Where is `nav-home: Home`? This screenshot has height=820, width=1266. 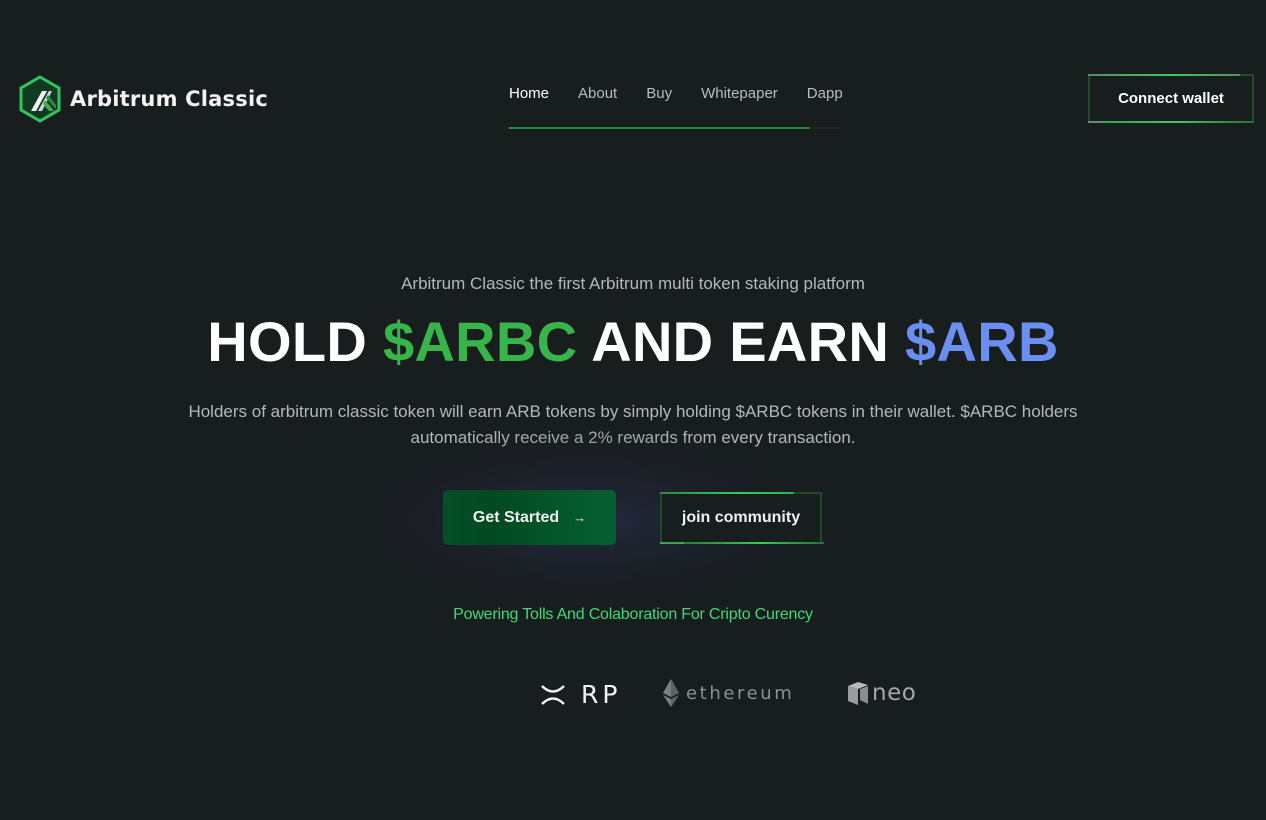
nav-home: Home is located at coordinates (529, 94).